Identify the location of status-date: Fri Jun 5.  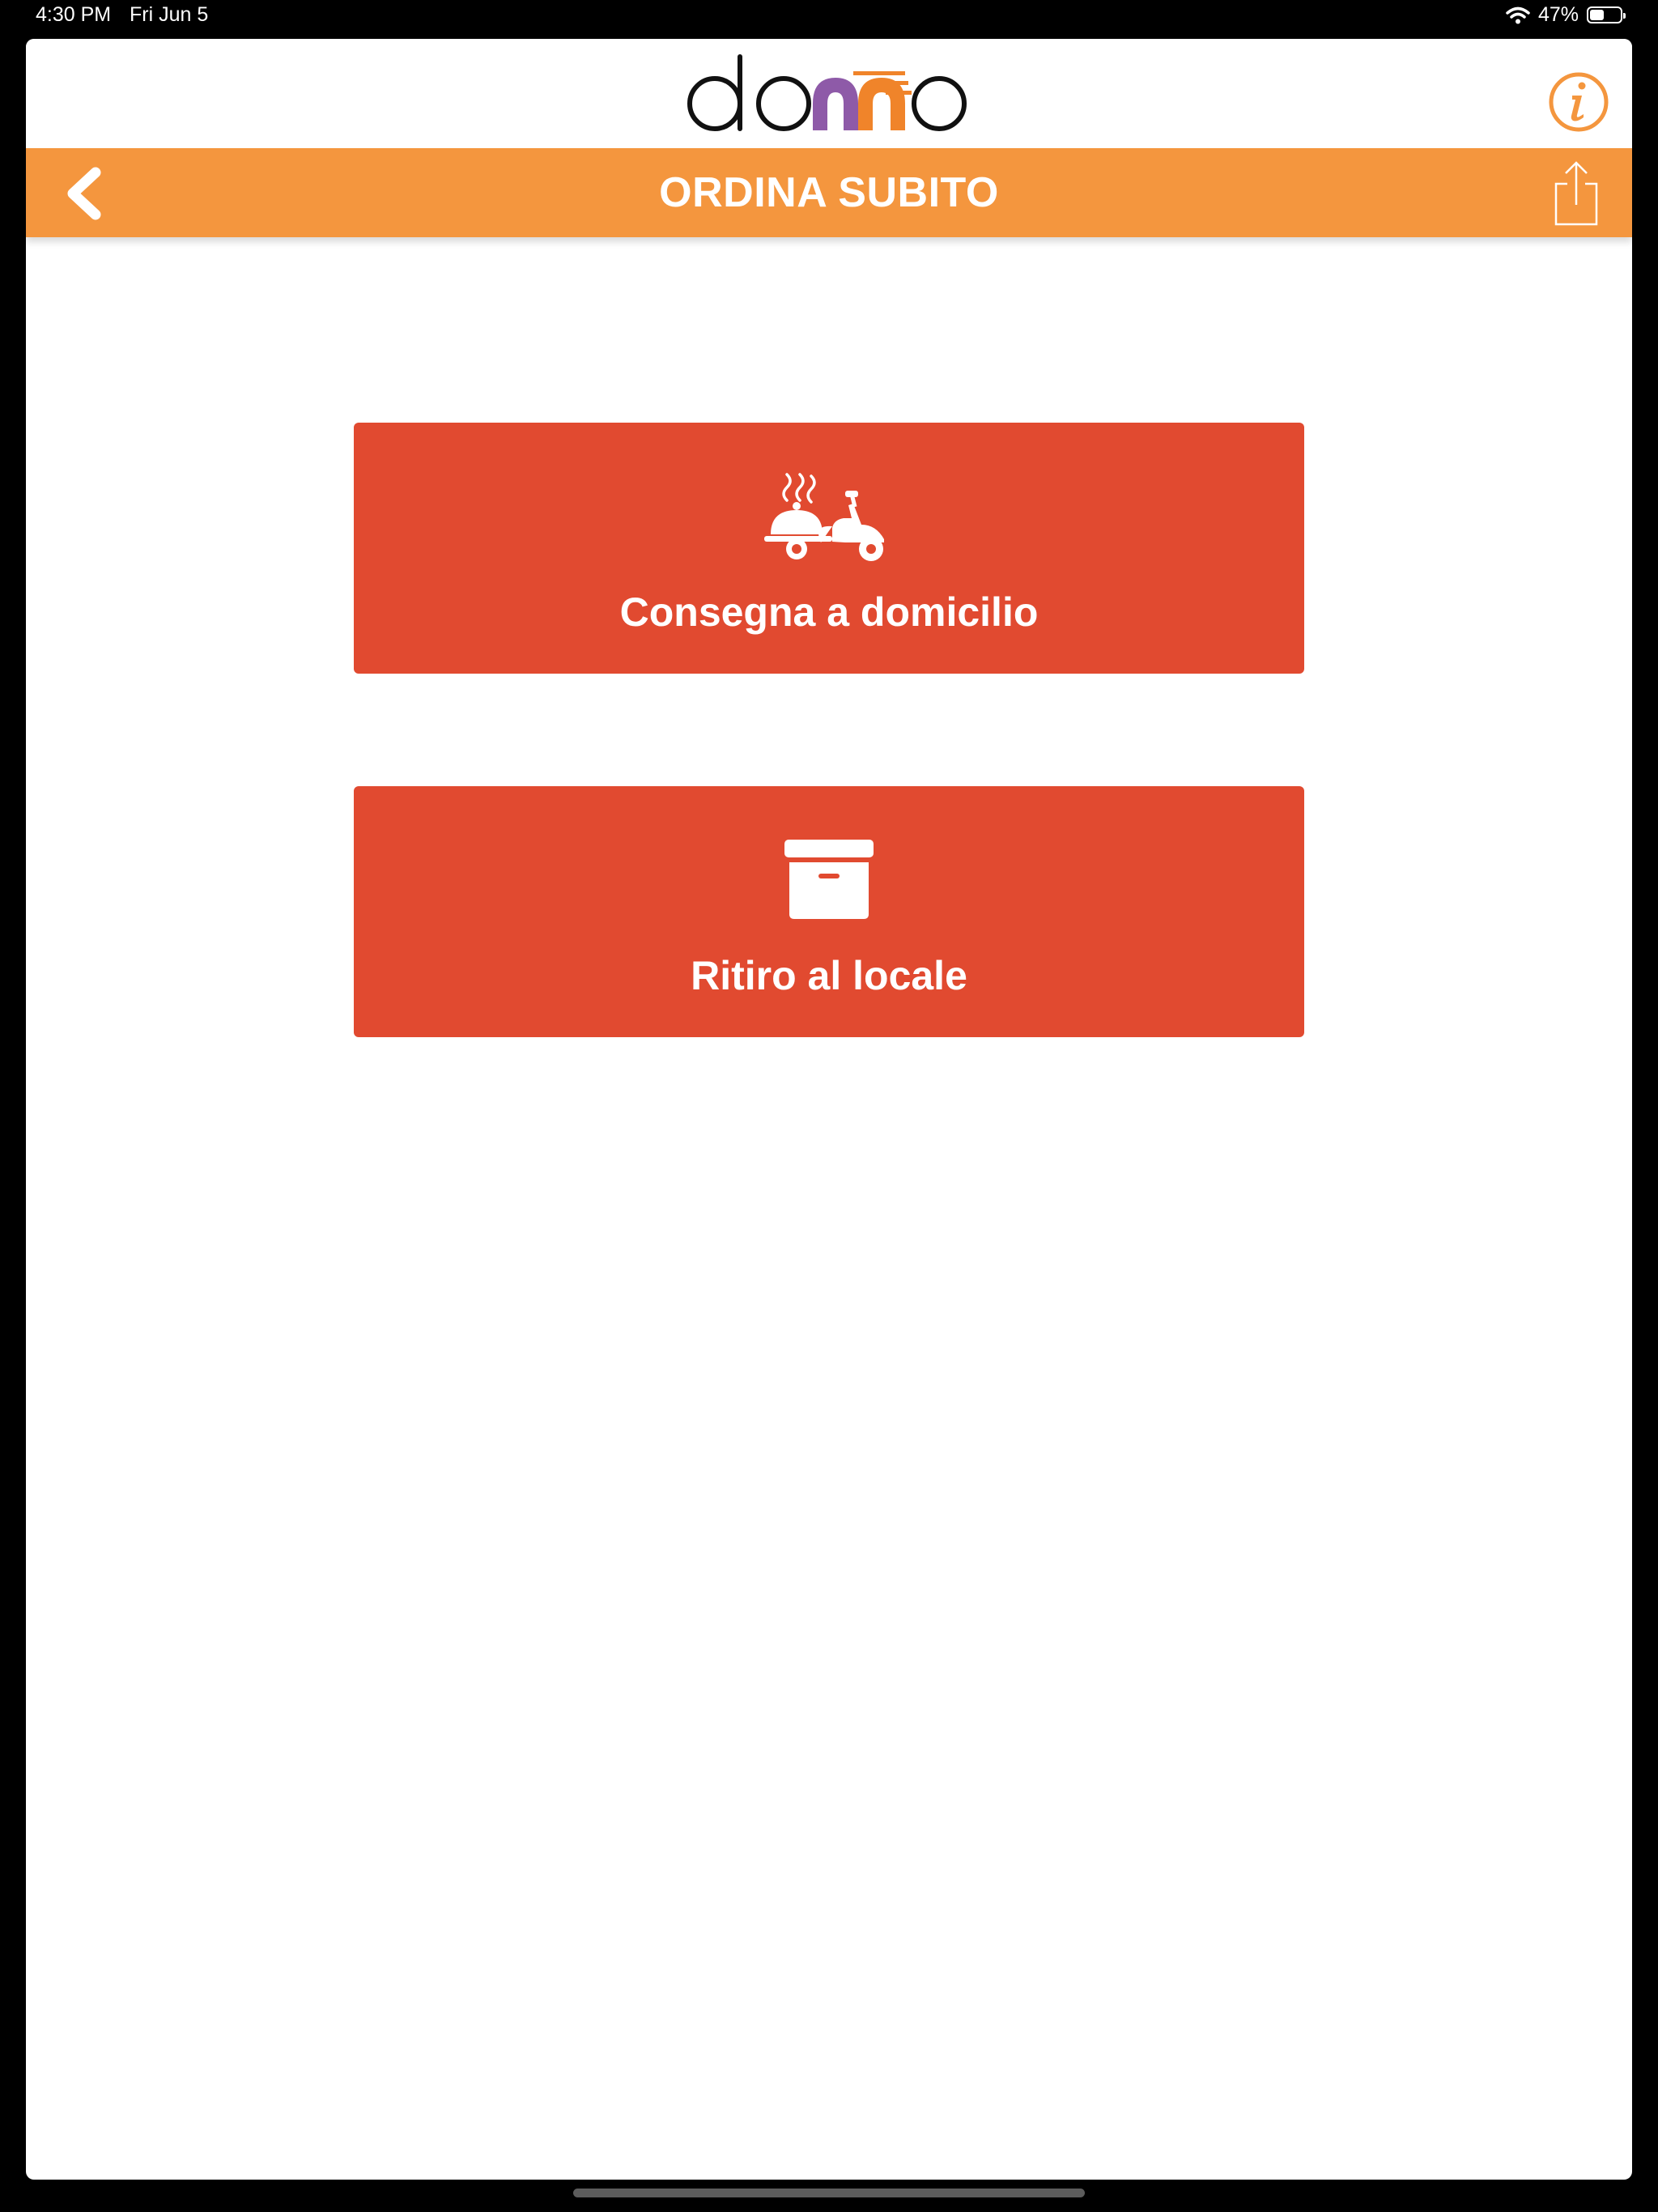
(169, 14).